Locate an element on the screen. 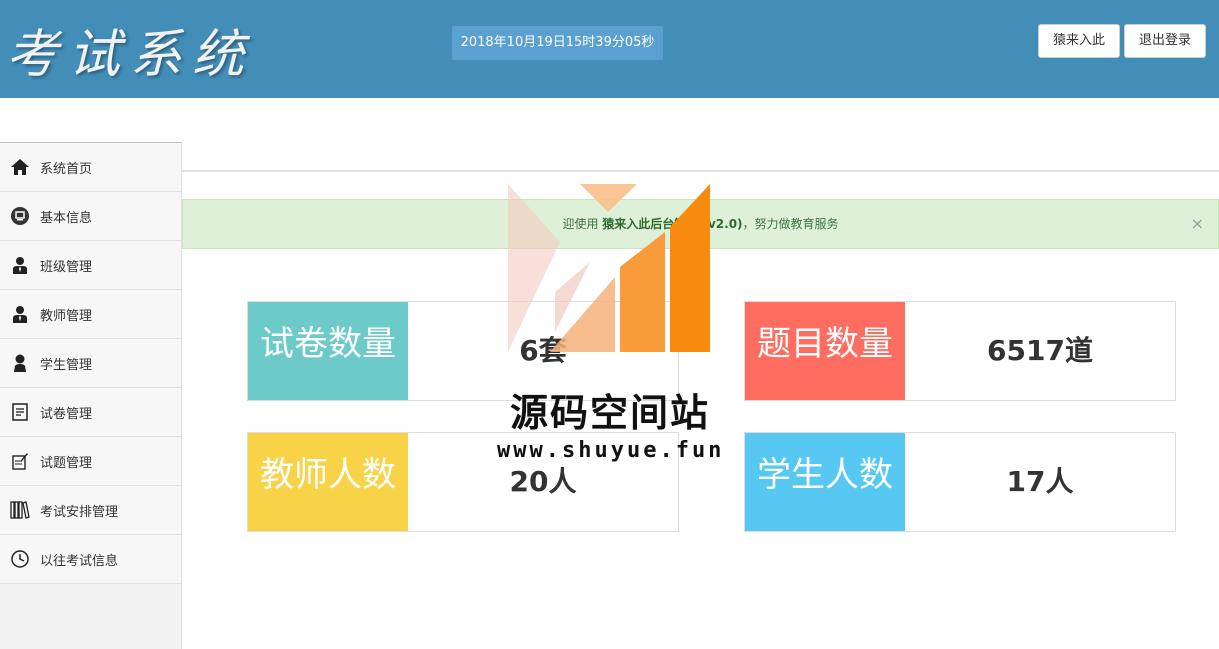  app-logo: 考试系统 is located at coordinates (130, 55).